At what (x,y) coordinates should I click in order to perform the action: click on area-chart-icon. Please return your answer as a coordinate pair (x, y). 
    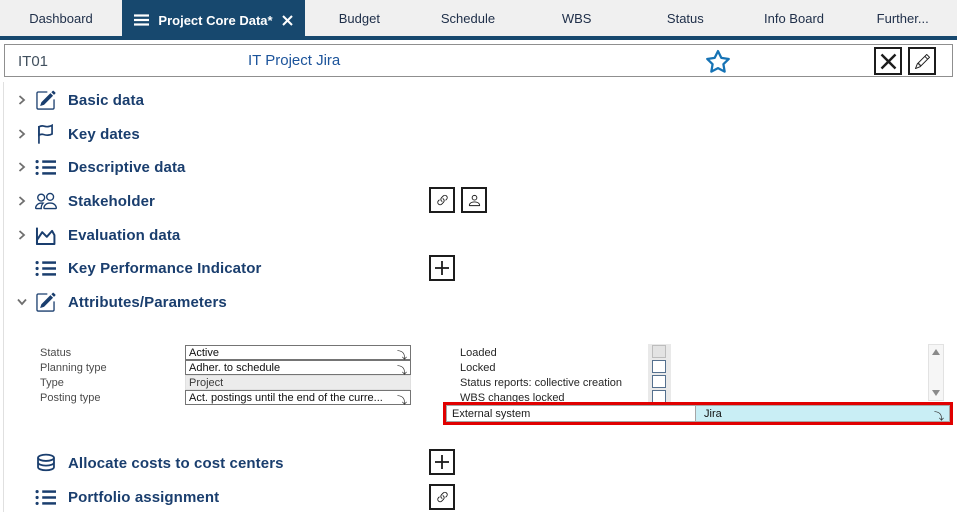
    Looking at the image, I should click on (45, 235).